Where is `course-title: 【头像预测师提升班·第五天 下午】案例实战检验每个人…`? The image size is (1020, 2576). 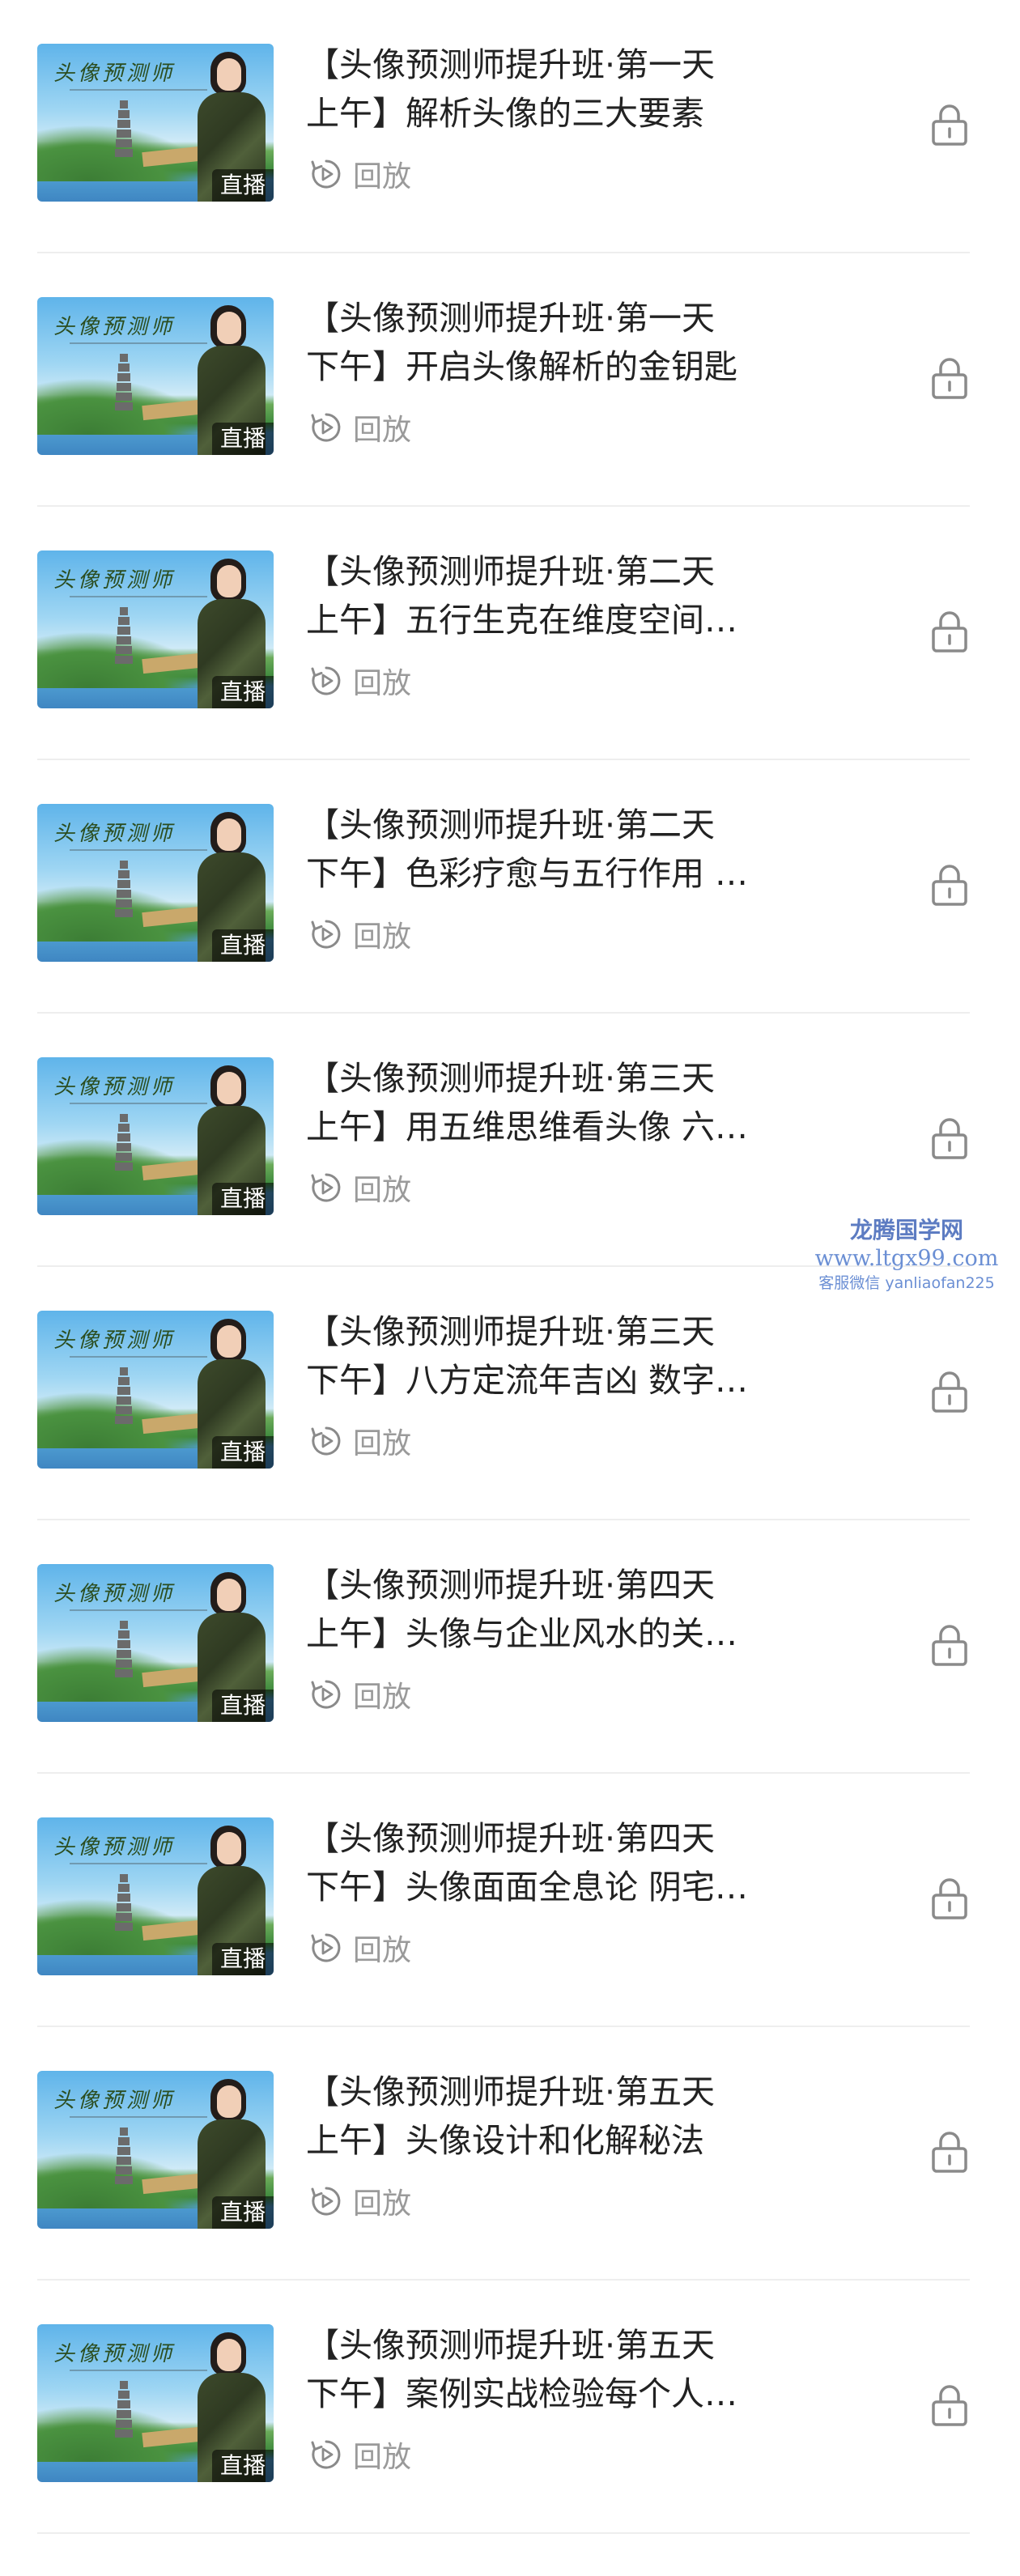 course-title: 【头像预测师提升班·第五天 下午】案例实战检验每个人… is located at coordinates (565, 2369).